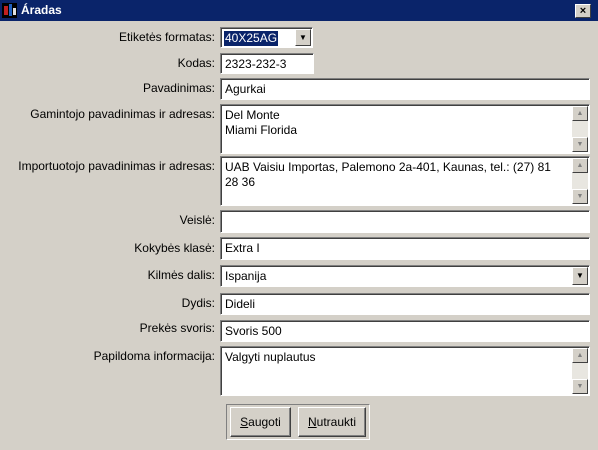 The image size is (598, 450). What do you see at coordinates (244, 422) in the screenshot?
I see `save-hotkey: S` at bounding box center [244, 422].